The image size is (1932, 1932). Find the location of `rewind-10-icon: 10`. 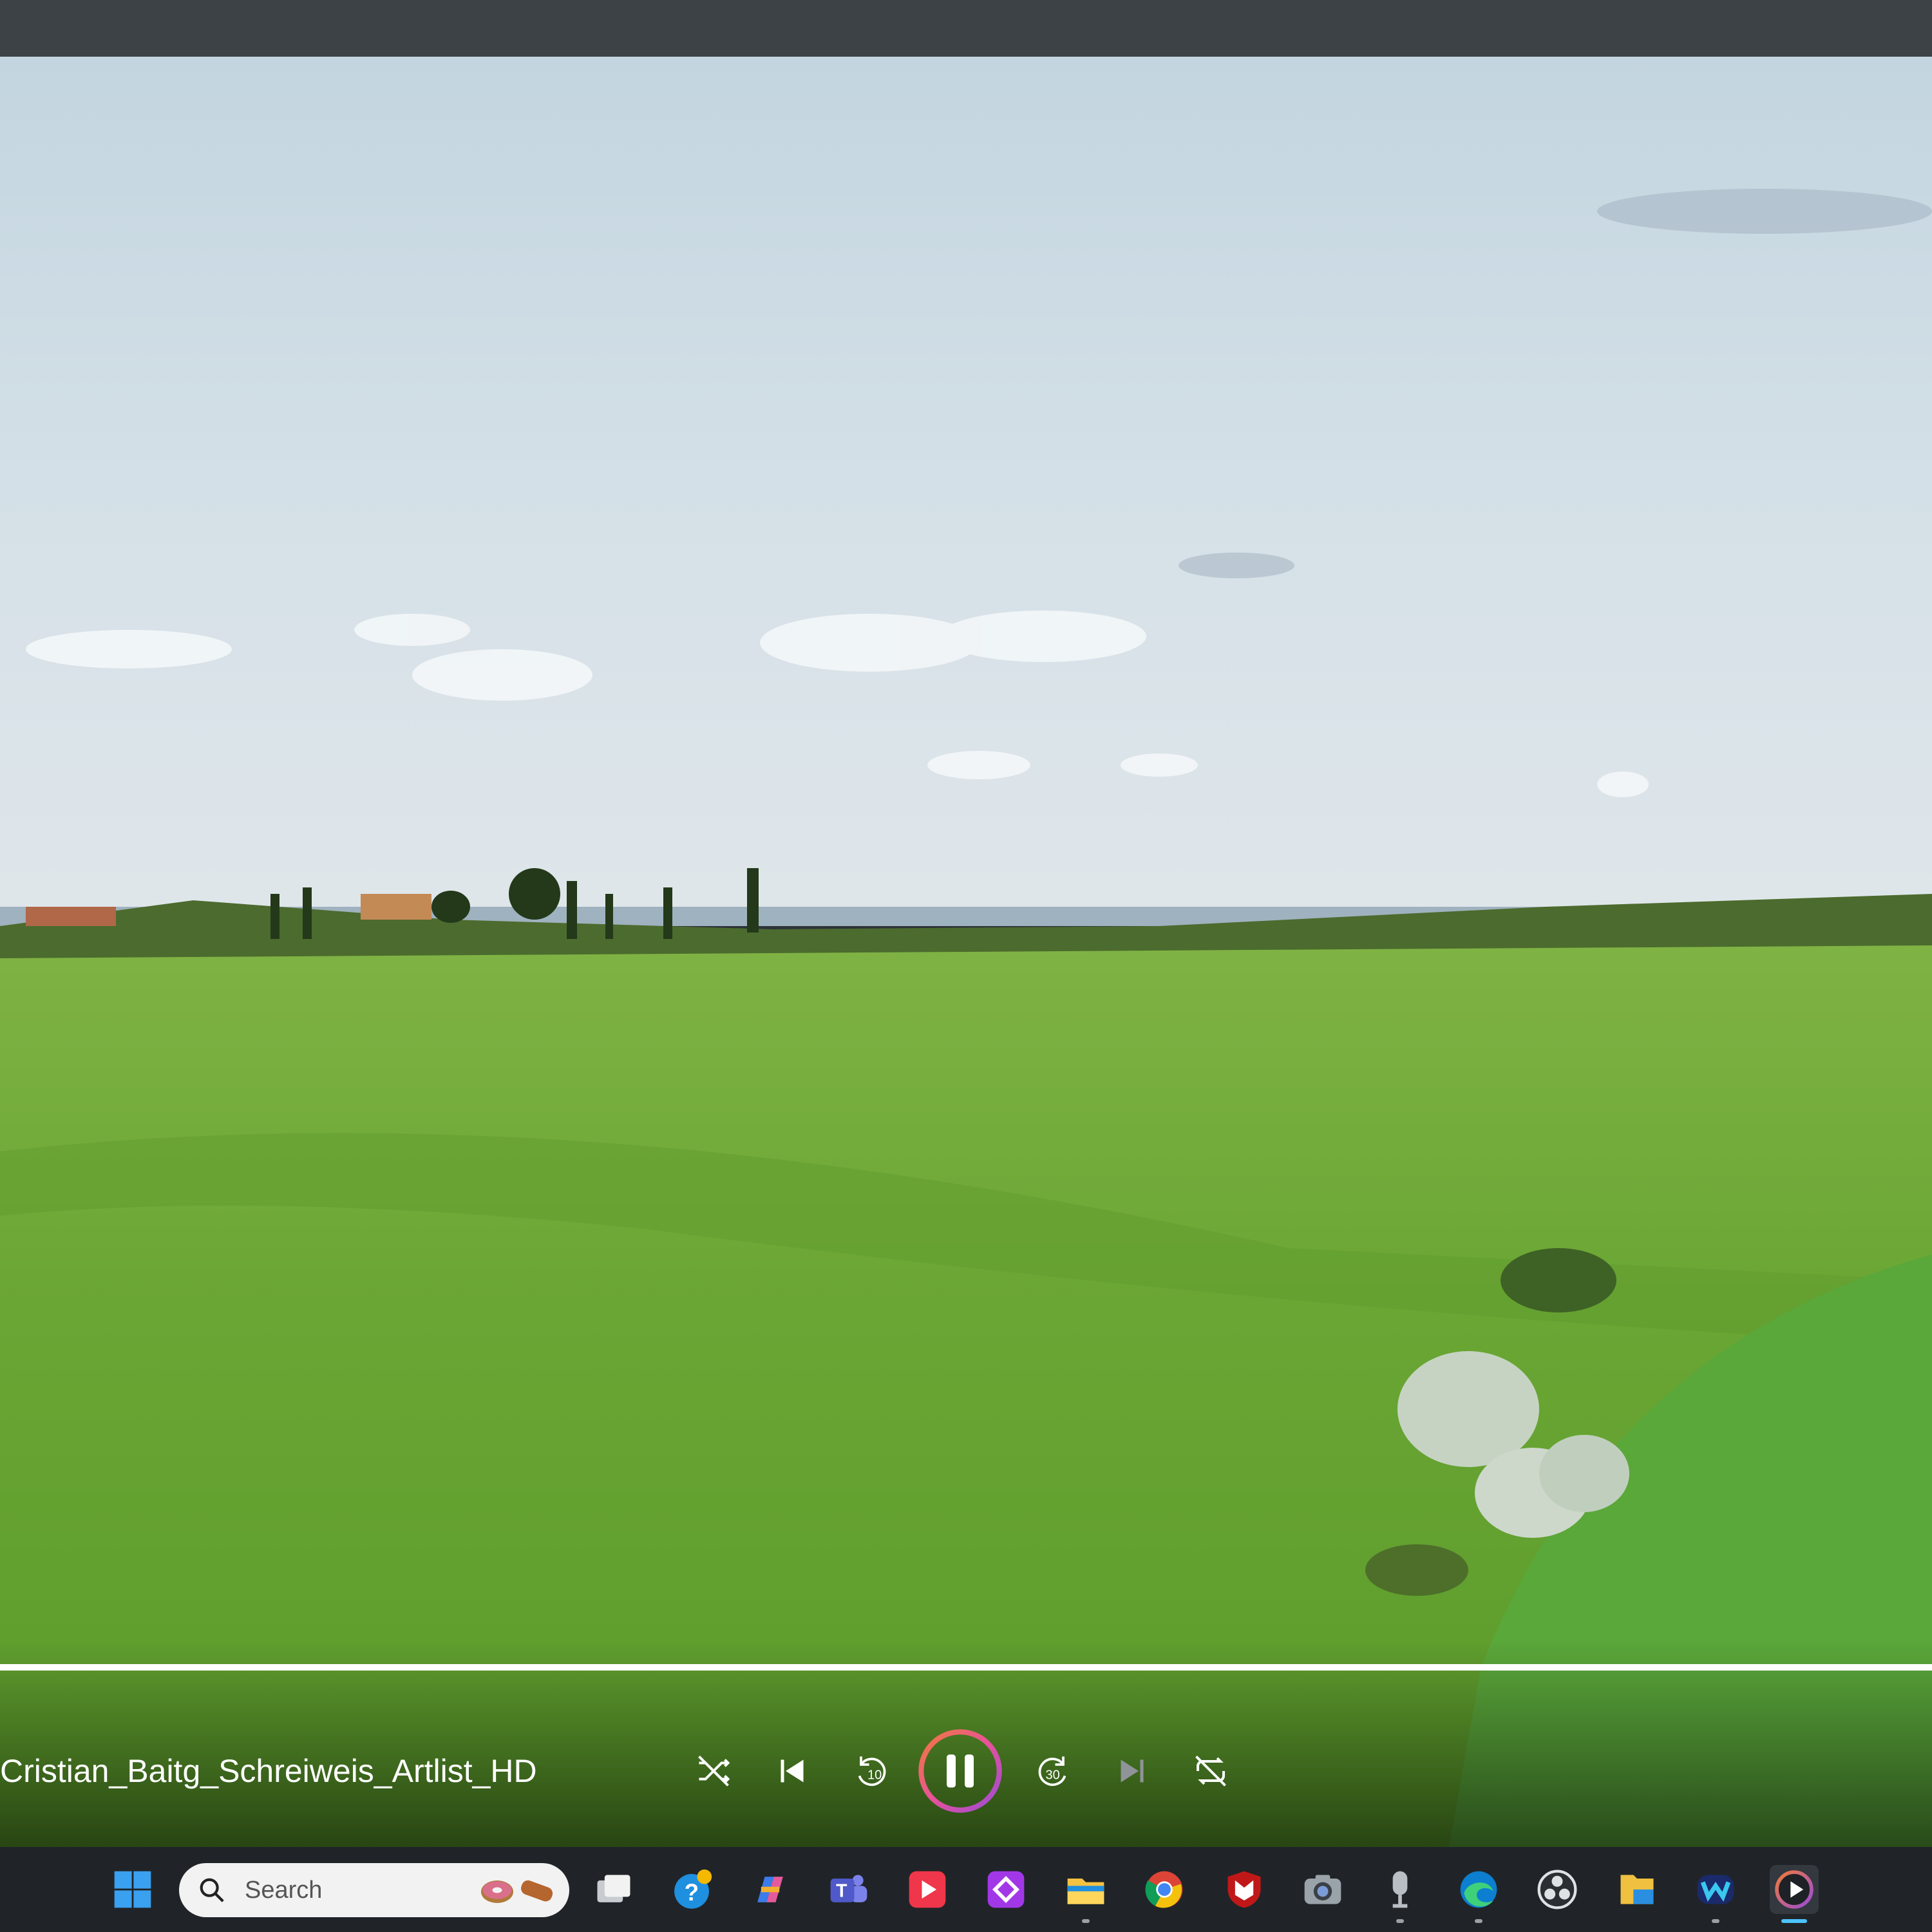

rewind-10-icon: 10 is located at coordinates (872, 1771).